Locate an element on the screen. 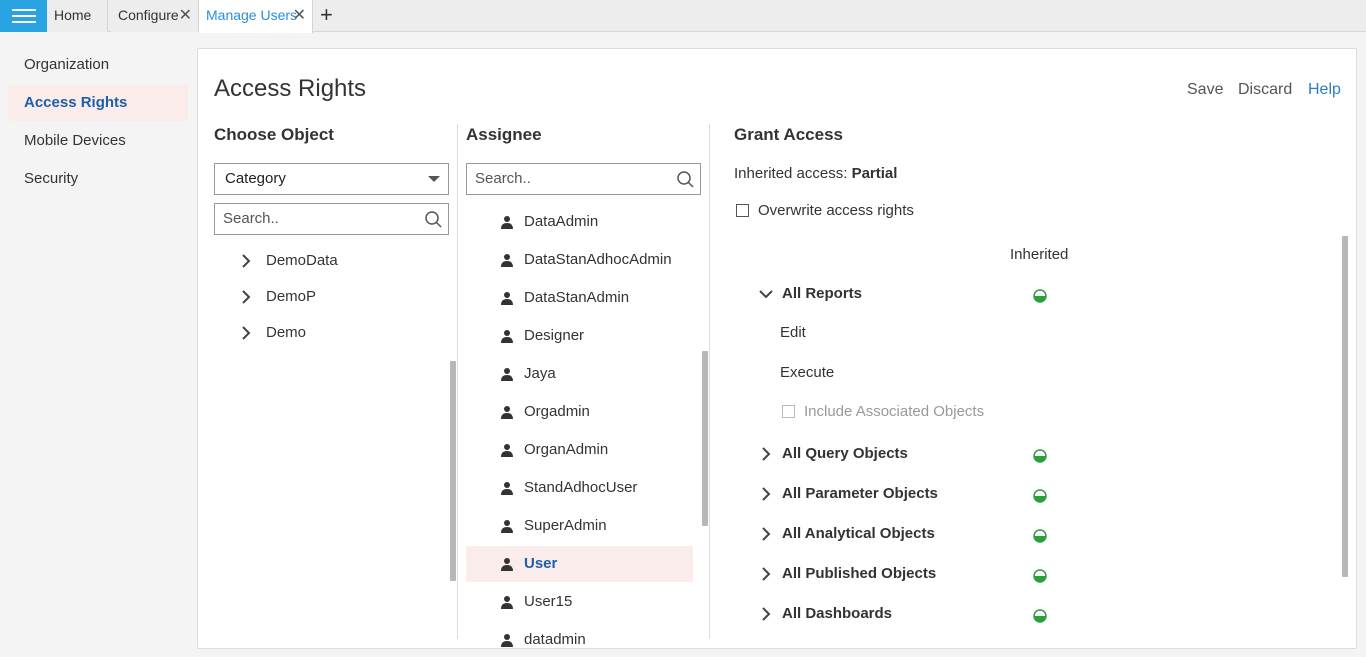 This screenshot has height=657, width=1366. perm-group-label: All Analytical Objects is located at coordinates (858, 533).